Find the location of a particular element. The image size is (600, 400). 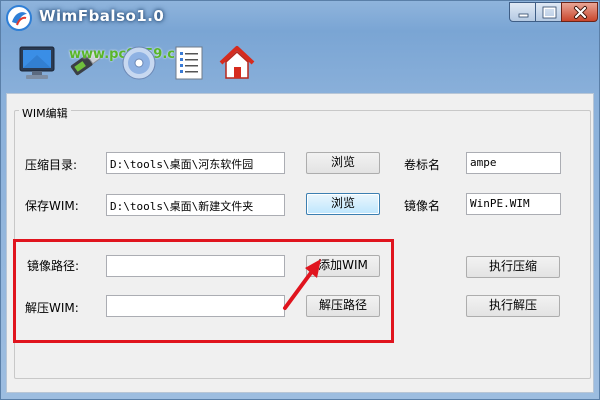

run-compress-button: 执行压缩 is located at coordinates (513, 267).